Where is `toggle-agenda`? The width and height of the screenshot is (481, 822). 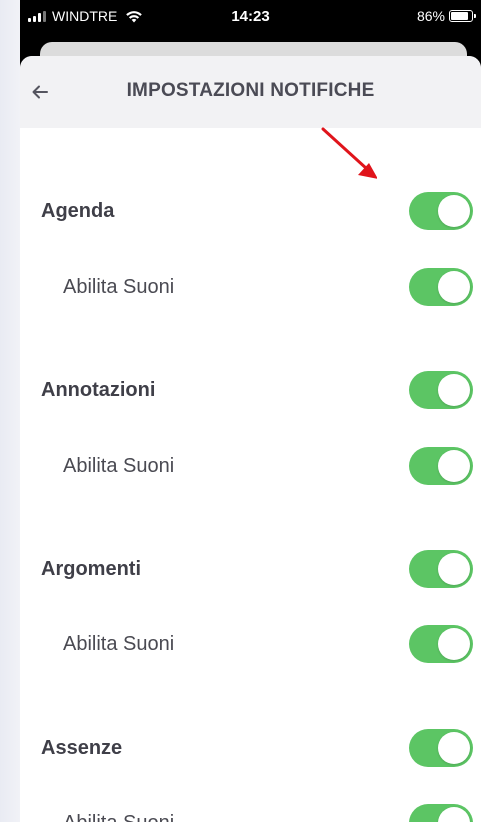
toggle-agenda is located at coordinates (441, 211).